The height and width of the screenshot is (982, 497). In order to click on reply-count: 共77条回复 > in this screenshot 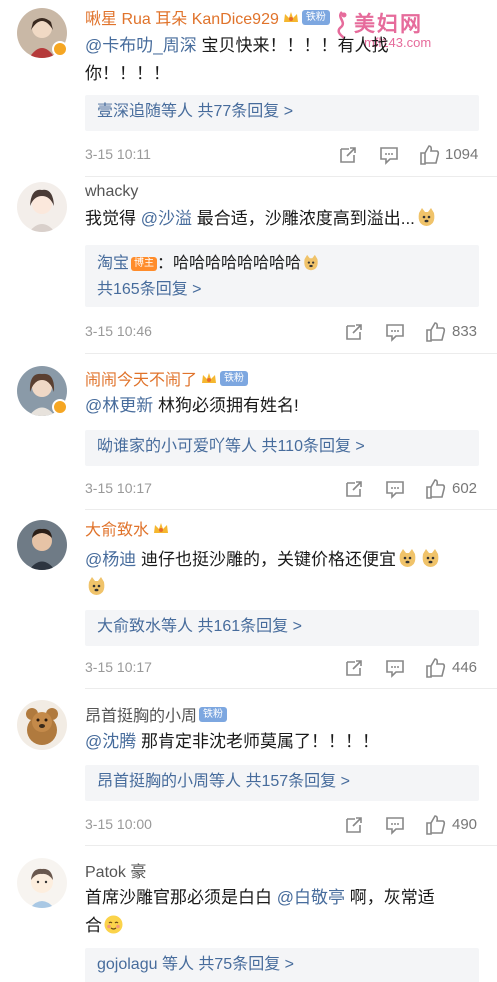, I will do `click(245, 111)`.